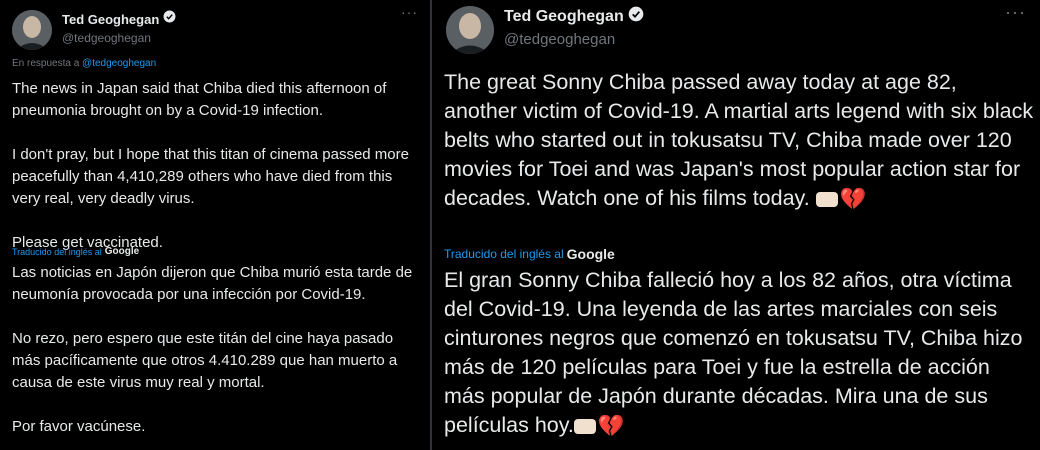 The image size is (1040, 450). What do you see at coordinates (47, 63) in the screenshot?
I see `reply-prefix: En respuesta a` at bounding box center [47, 63].